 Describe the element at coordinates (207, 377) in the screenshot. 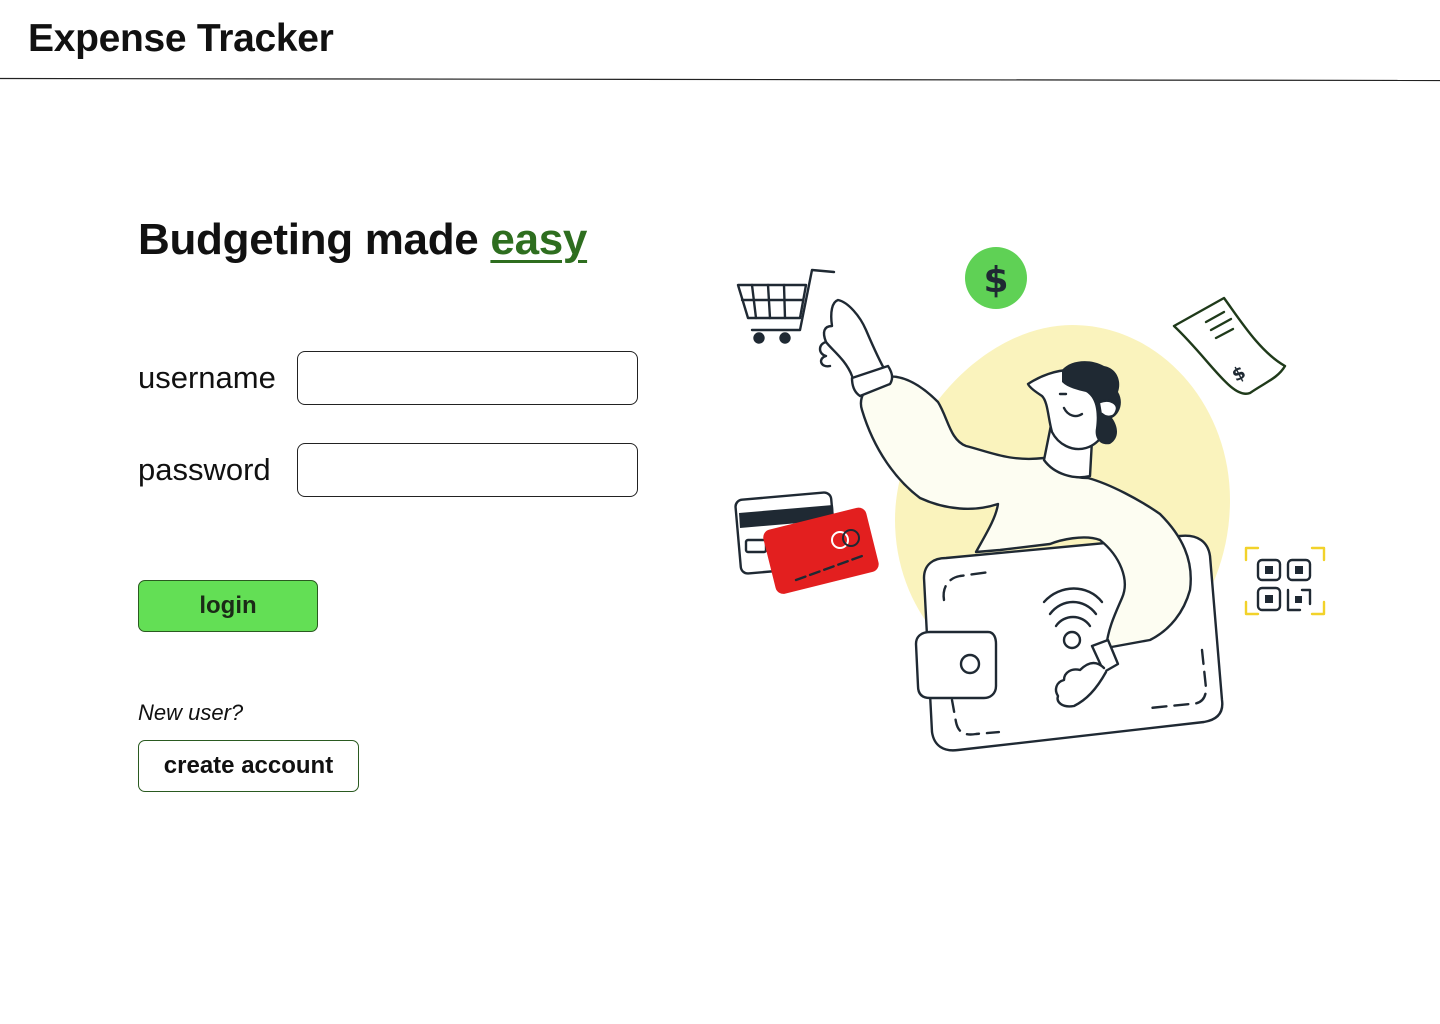

I see `username-label: username` at that location.